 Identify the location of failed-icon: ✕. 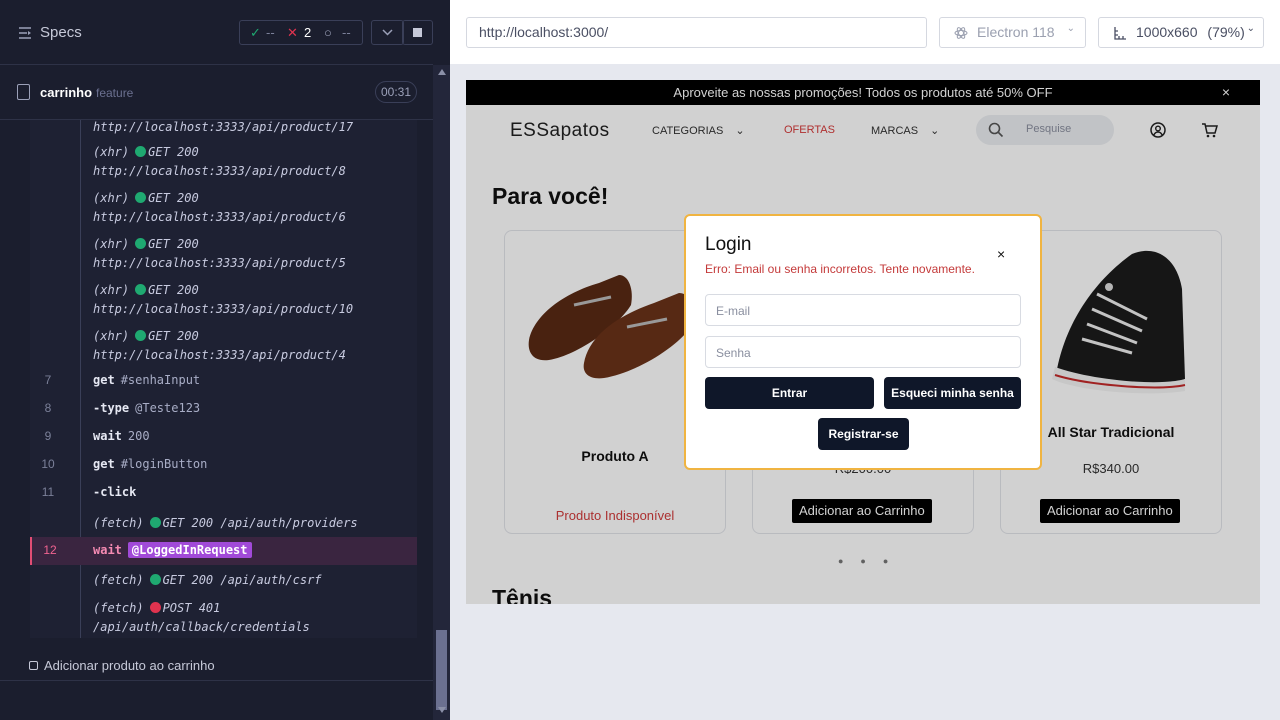
(292, 32).